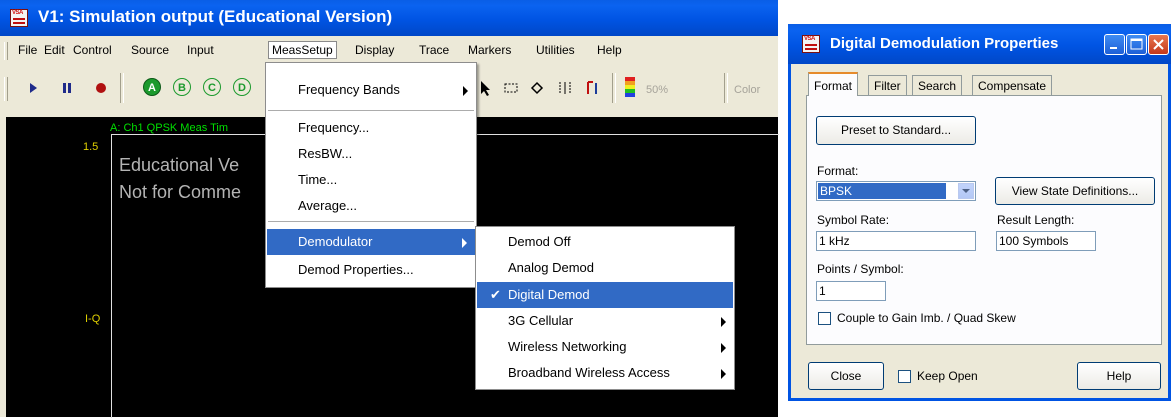 Image resolution: width=1171 pixels, height=418 pixels. Describe the element at coordinates (6, 51) in the screenshot. I see `menubar-grip` at that location.